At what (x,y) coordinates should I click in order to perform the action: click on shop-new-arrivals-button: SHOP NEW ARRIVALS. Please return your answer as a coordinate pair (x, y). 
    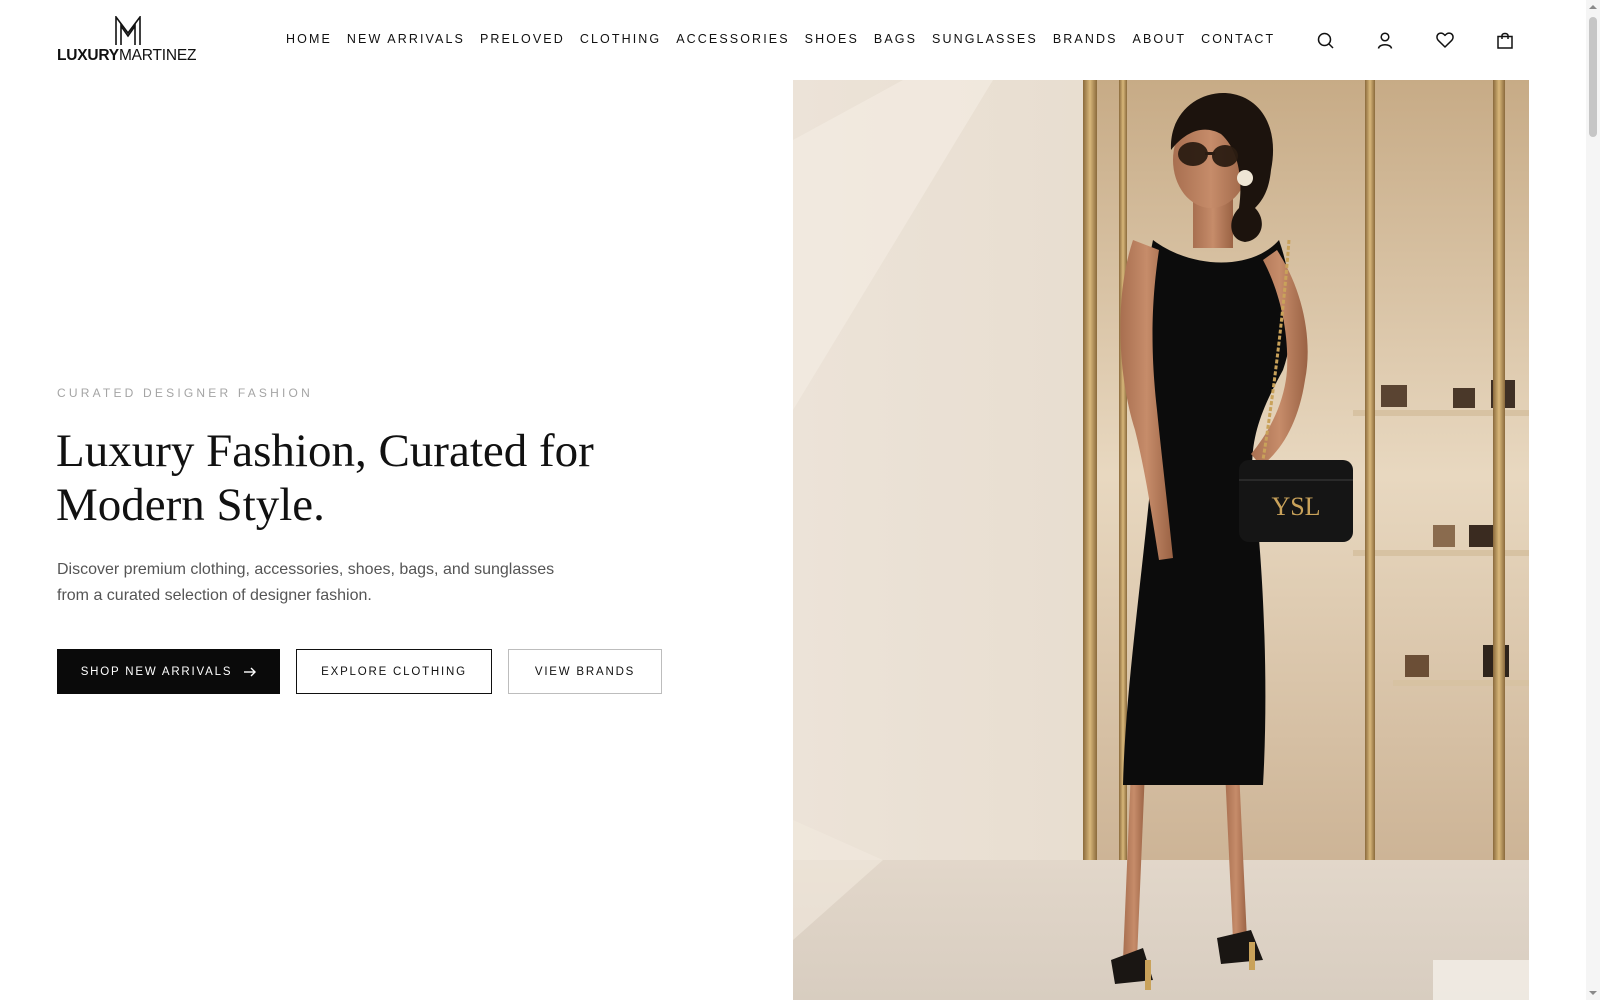
    Looking at the image, I should click on (168, 671).